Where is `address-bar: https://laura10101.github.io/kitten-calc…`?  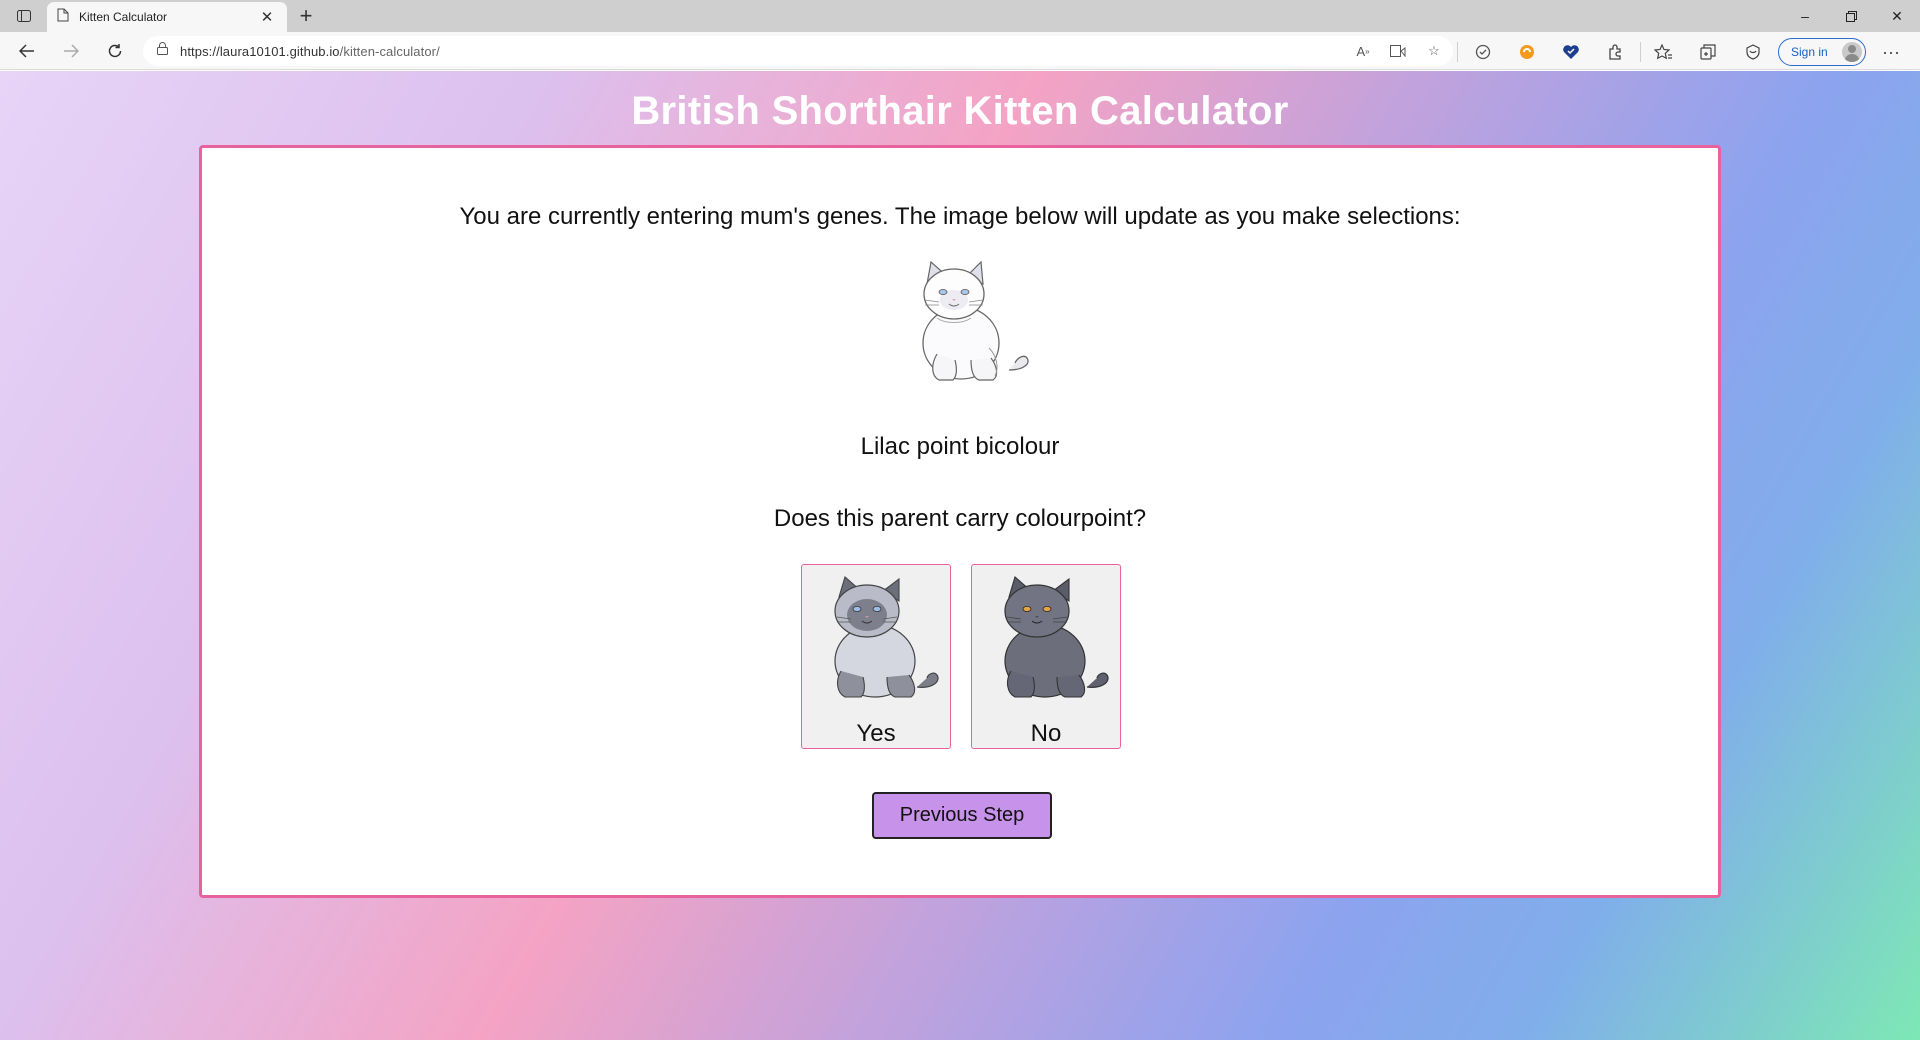
address-bar: https://laura10101.github.io/kitten-calc… is located at coordinates (798, 51).